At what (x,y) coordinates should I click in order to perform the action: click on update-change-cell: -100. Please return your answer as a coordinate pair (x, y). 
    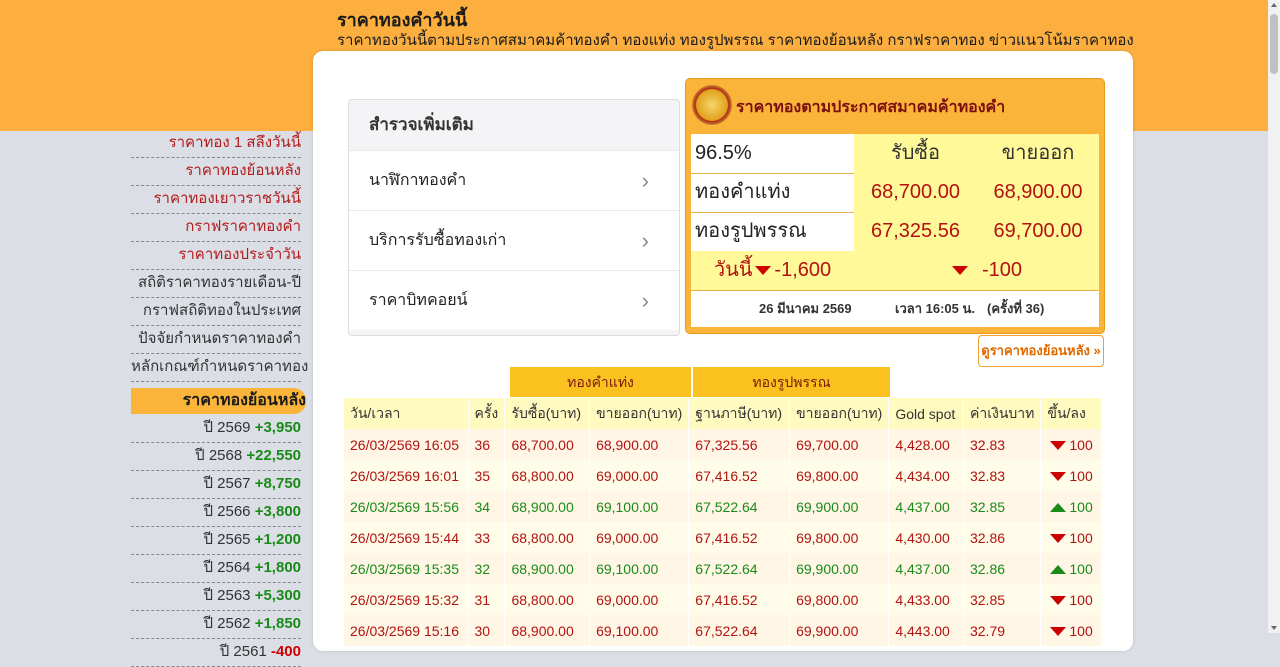
    Looking at the image, I should click on (976, 270).